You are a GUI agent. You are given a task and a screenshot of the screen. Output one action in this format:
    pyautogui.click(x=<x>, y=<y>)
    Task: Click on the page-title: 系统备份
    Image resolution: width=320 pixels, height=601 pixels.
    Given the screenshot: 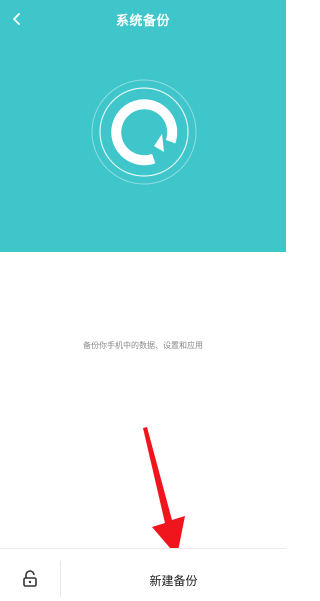 What is the action you would take?
    pyautogui.click(x=142, y=21)
    